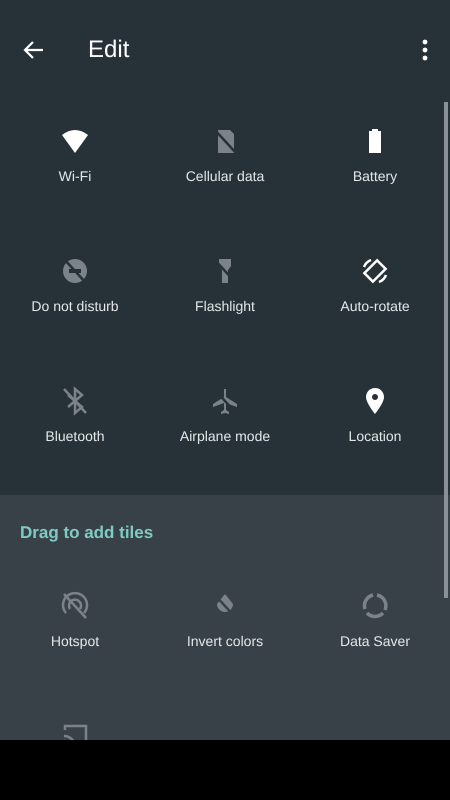  What do you see at coordinates (109, 50) in the screenshot?
I see `screen-title: Edit` at bounding box center [109, 50].